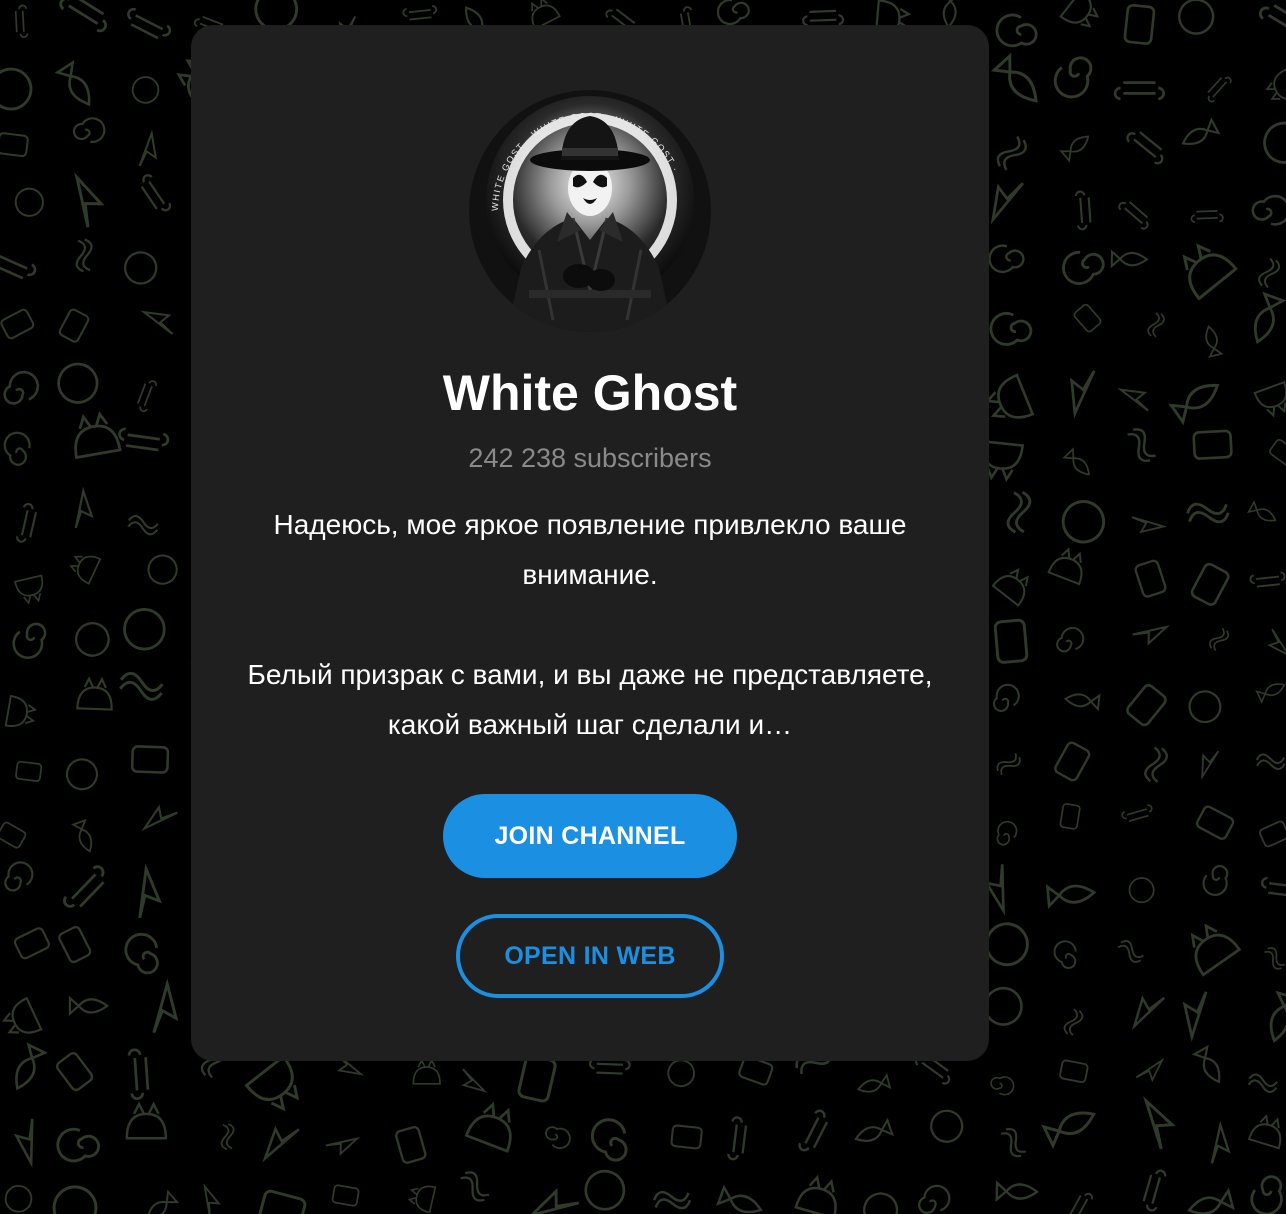 This screenshot has height=1214, width=1286. Describe the element at coordinates (590, 458) in the screenshot. I see `subscriber-count: 242 238 subscribers` at that location.